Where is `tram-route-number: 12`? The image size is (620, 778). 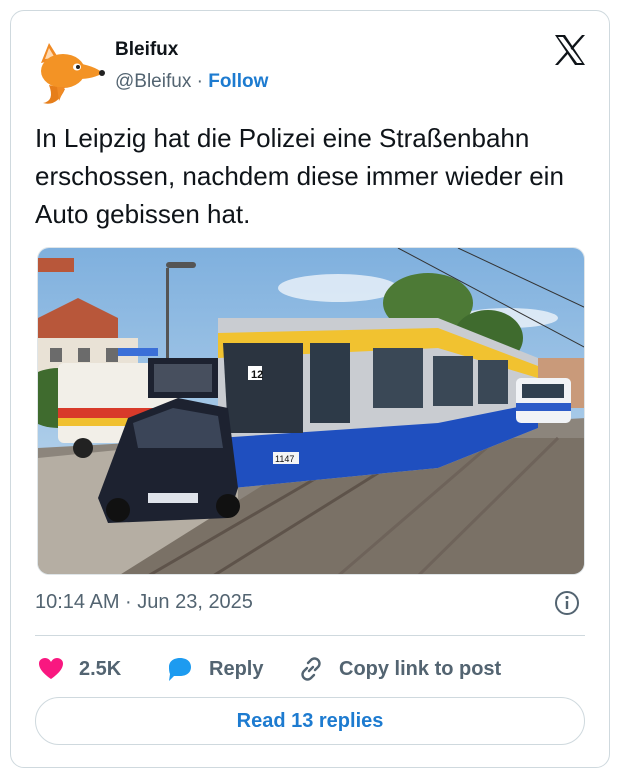
tram-route-number: 12 is located at coordinates (257, 375).